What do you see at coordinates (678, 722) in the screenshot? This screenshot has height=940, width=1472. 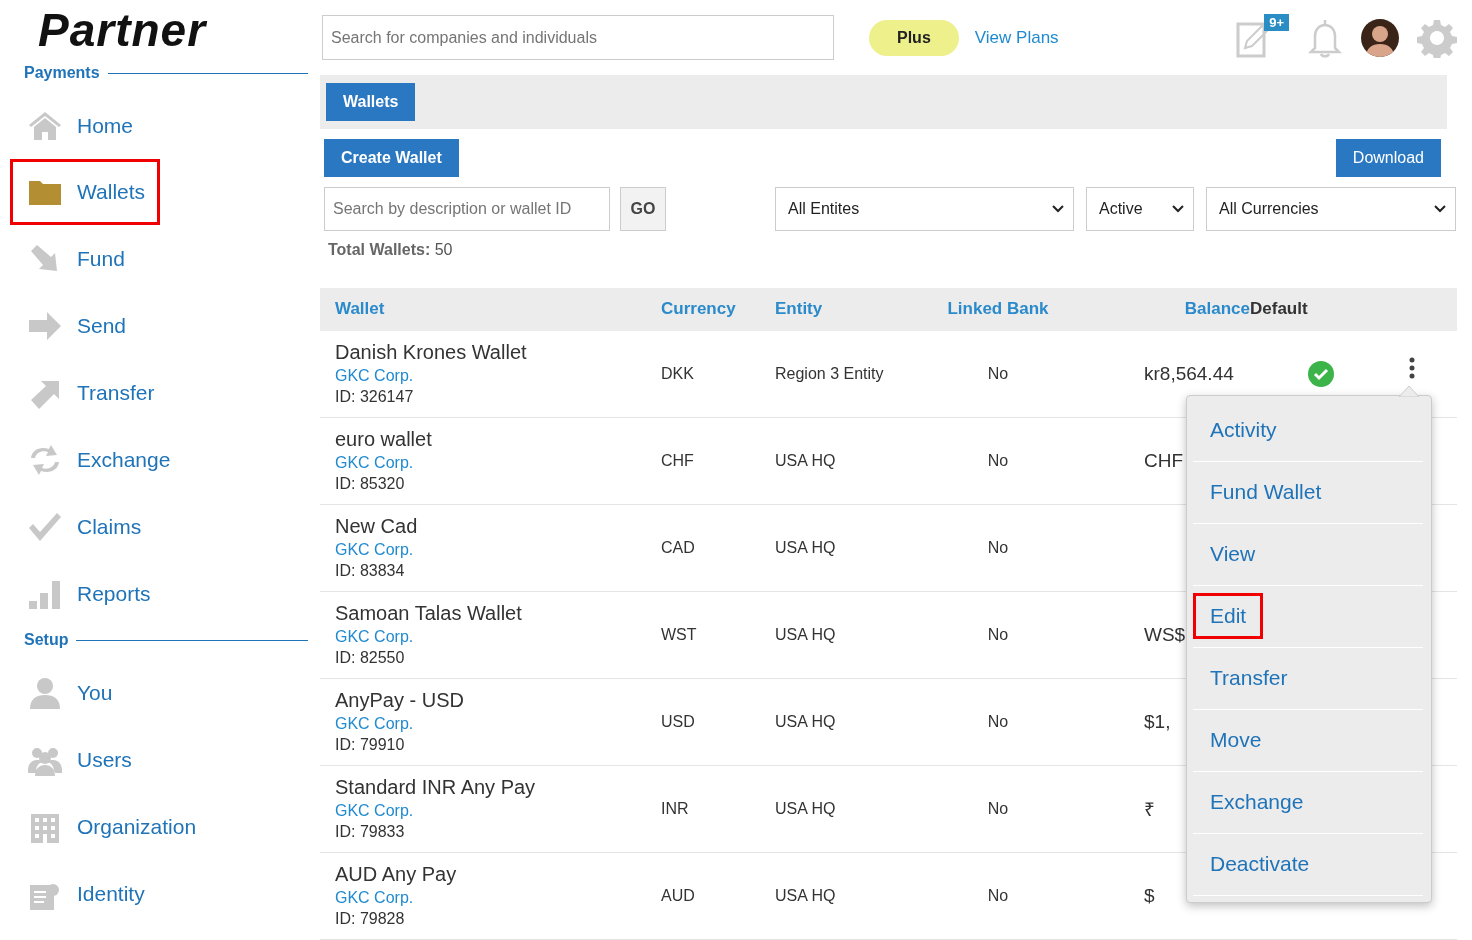 I see `table-cell-text: USD` at bounding box center [678, 722].